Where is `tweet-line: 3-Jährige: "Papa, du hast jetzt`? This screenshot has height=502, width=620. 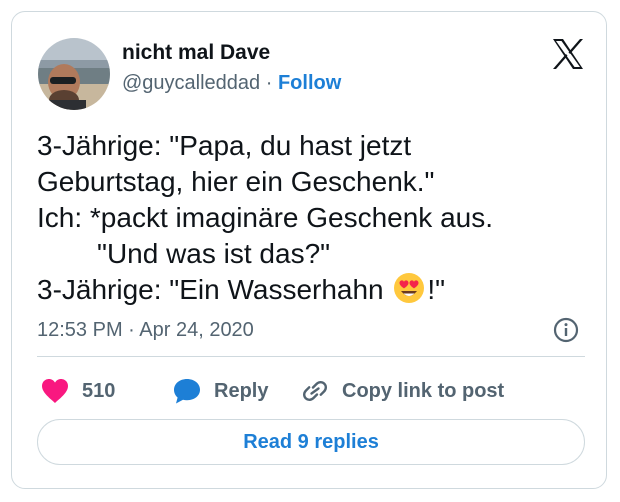 tweet-line: 3-Jährige: "Papa, du hast jetzt is located at coordinates (224, 145).